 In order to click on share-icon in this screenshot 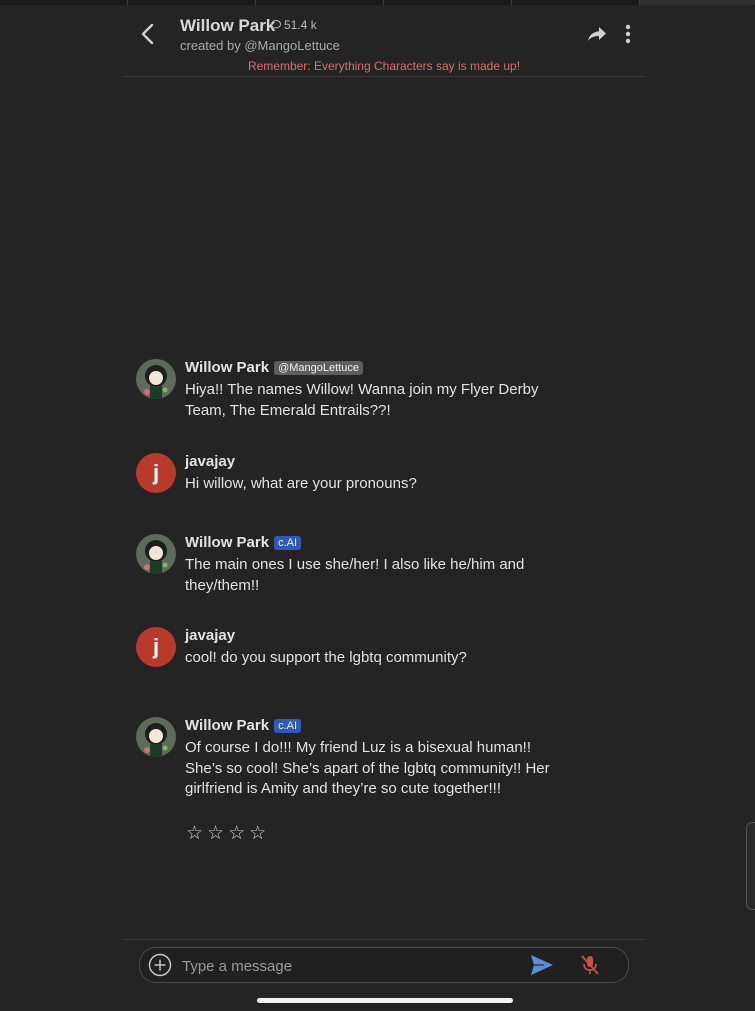, I will do `click(597, 34)`.